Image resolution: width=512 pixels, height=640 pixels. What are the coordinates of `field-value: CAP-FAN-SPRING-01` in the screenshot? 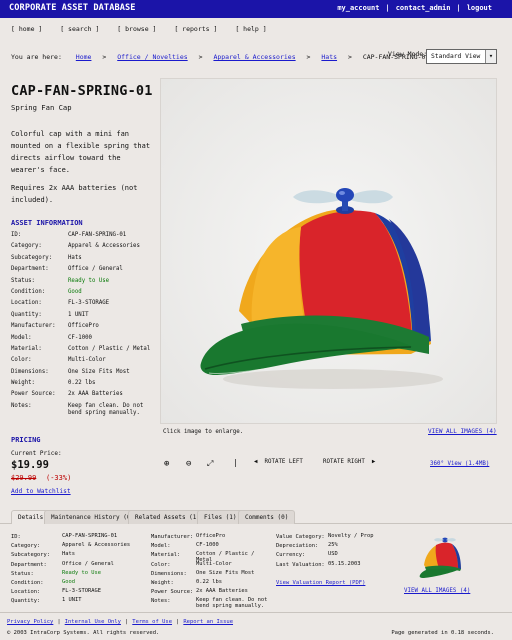 It's located at (97, 235).